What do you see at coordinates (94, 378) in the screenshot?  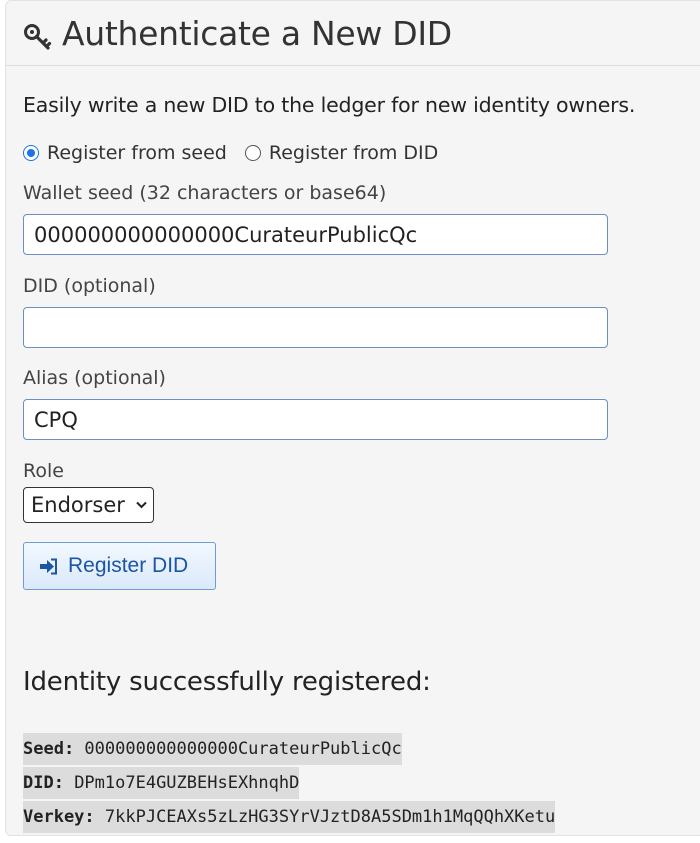 I see `alias-label: Alias (optional)` at bounding box center [94, 378].